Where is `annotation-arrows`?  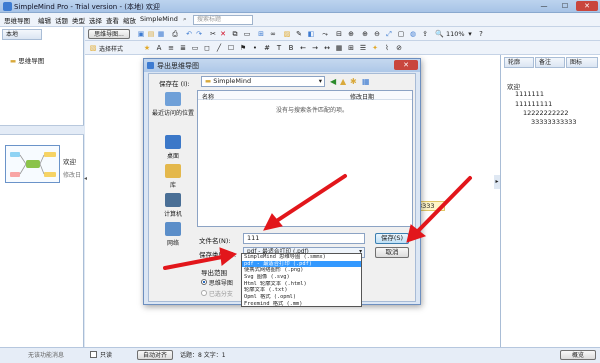 annotation-arrows is located at coordinates (317, 222).